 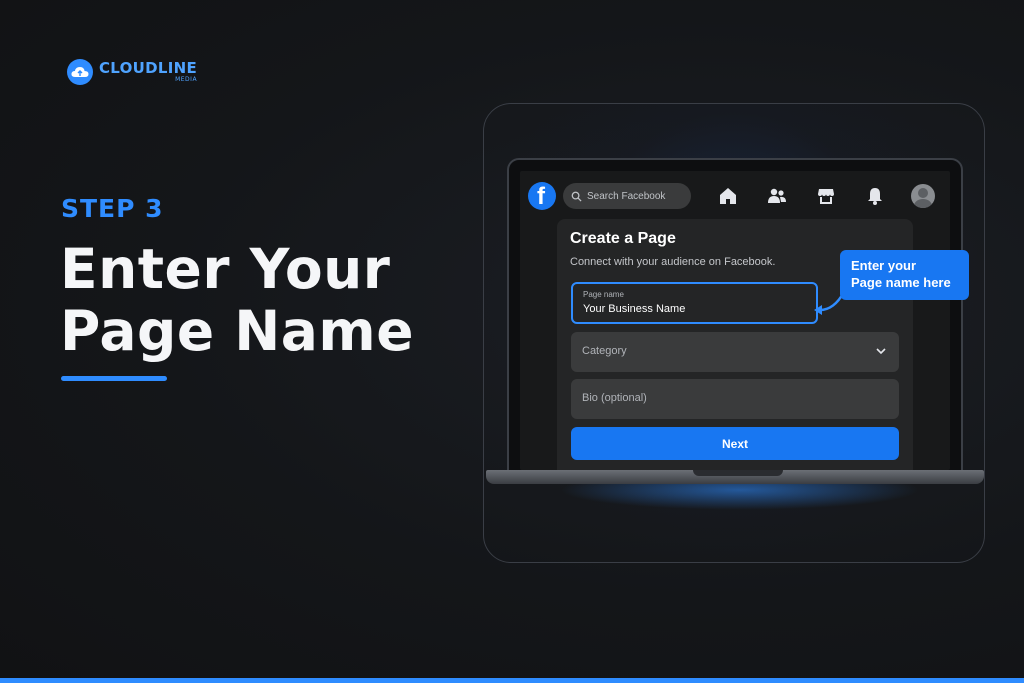 I want to click on search-input: Search Facebook, so click(x=627, y=196).